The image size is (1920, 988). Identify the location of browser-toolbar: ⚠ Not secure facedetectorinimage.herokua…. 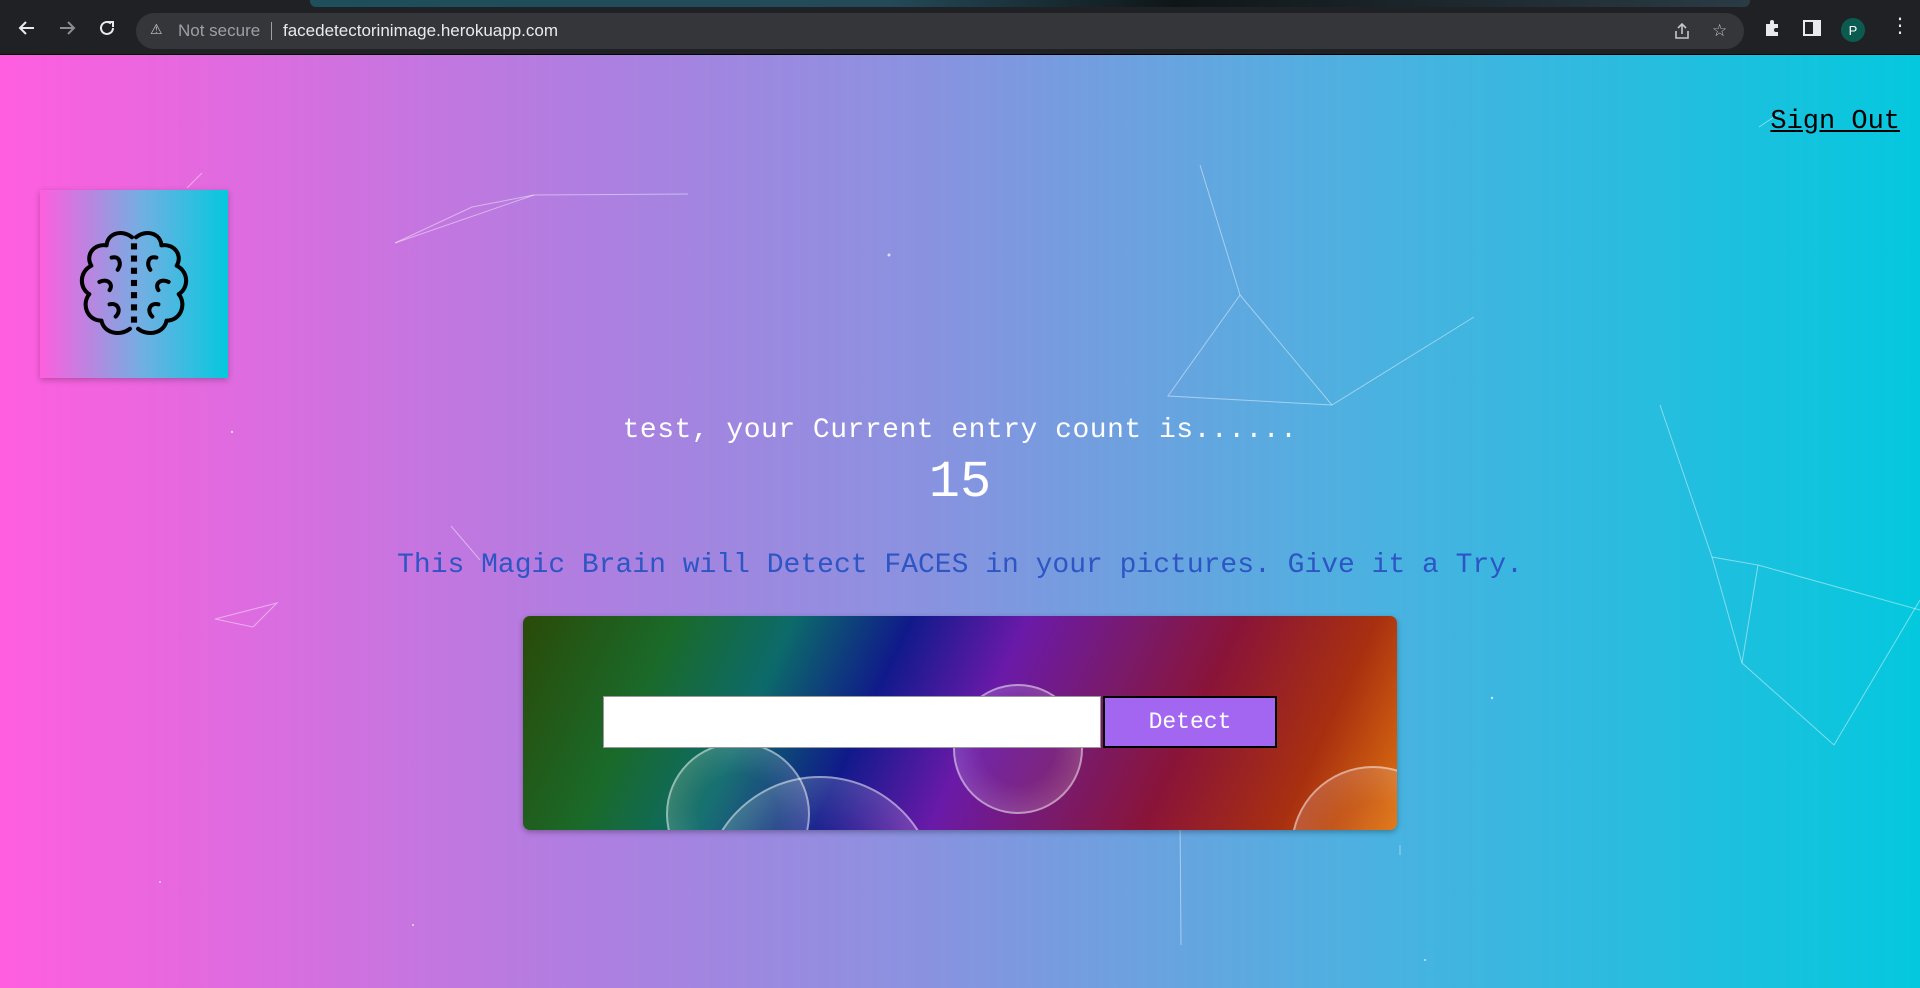
(960, 27).